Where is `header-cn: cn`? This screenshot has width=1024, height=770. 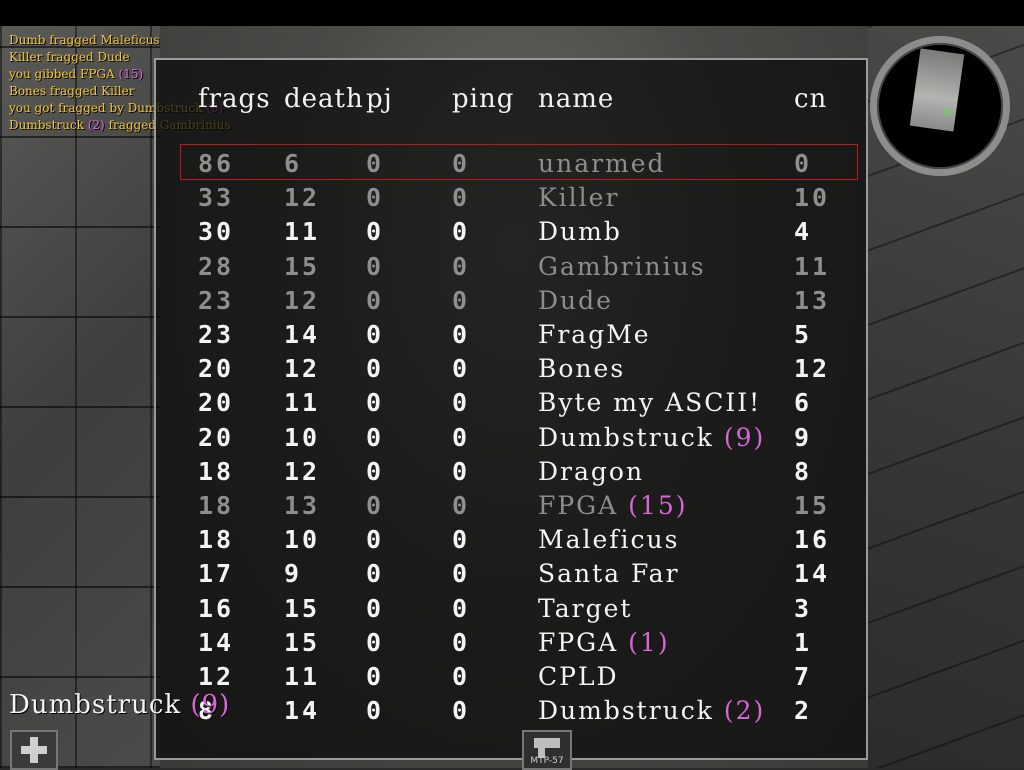
header-cn: cn is located at coordinates (811, 99).